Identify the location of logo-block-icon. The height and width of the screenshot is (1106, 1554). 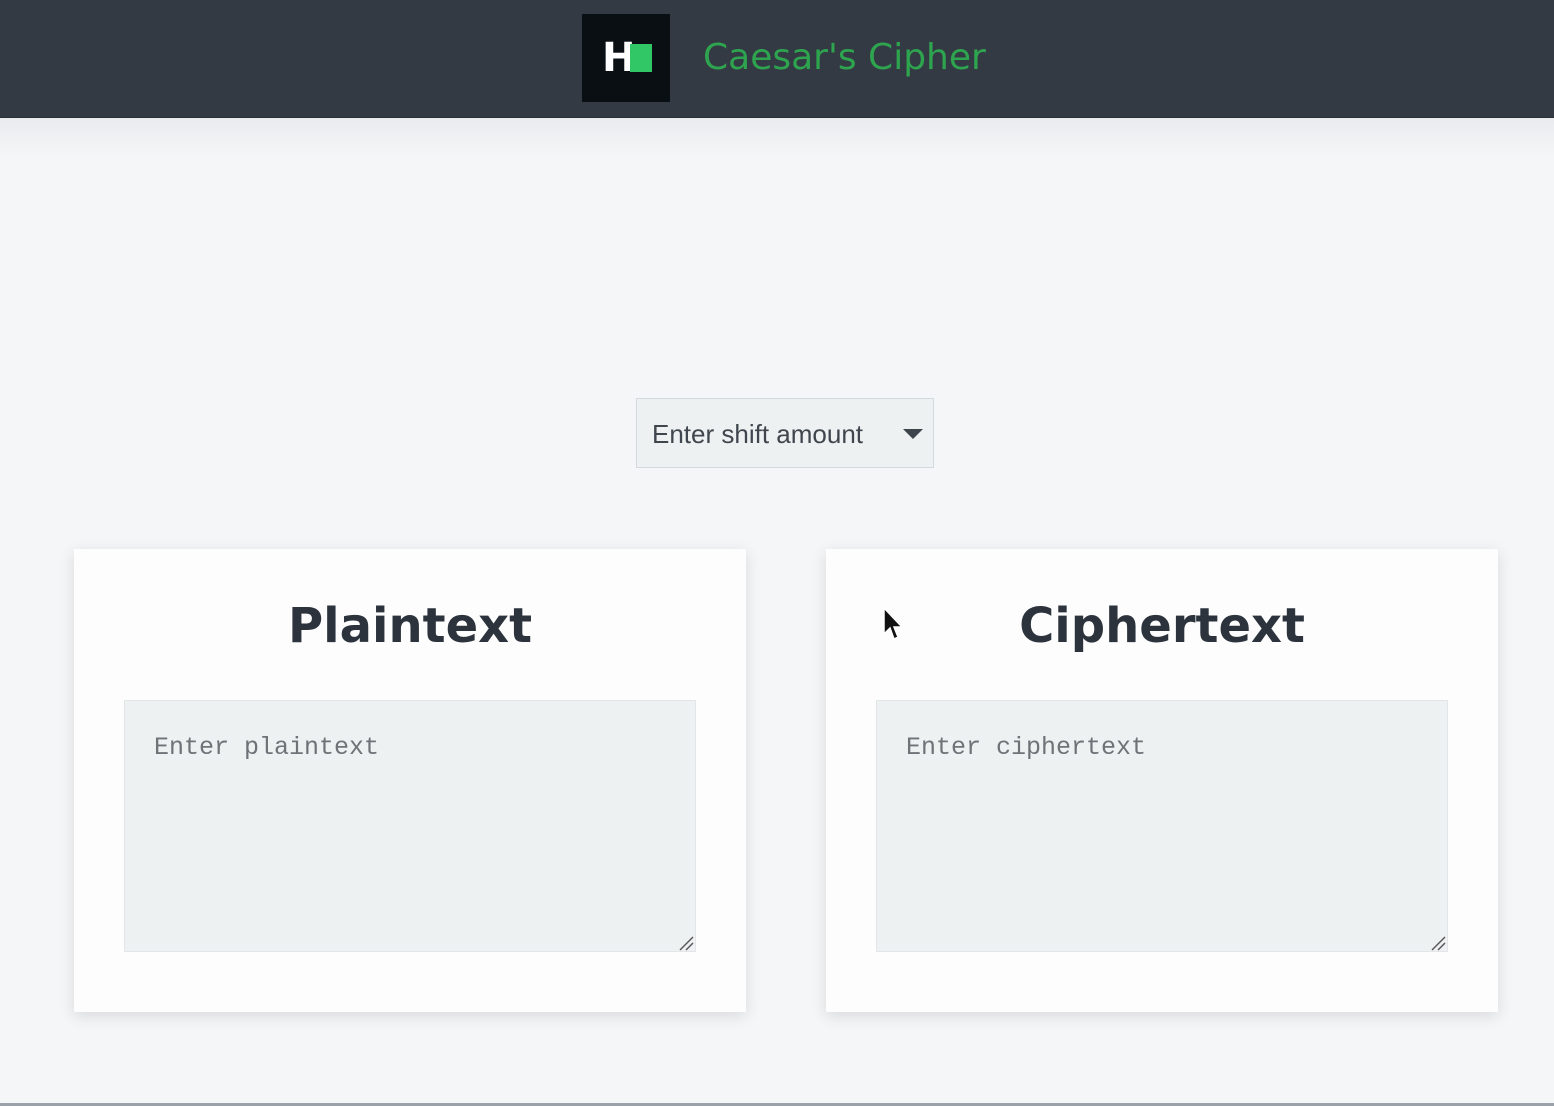
(641, 58).